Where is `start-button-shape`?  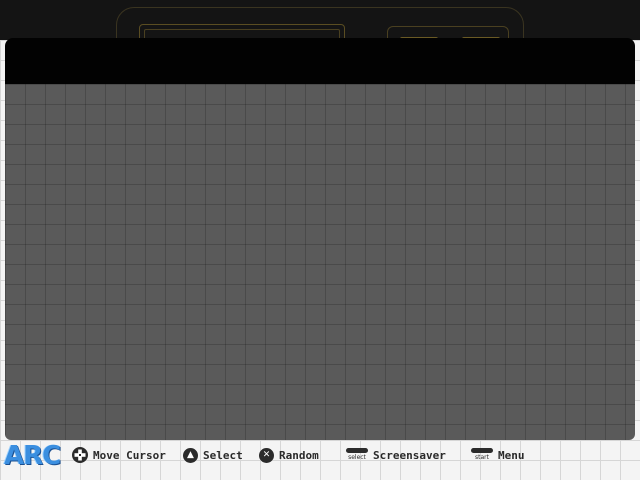
start-button-shape is located at coordinates (482, 450).